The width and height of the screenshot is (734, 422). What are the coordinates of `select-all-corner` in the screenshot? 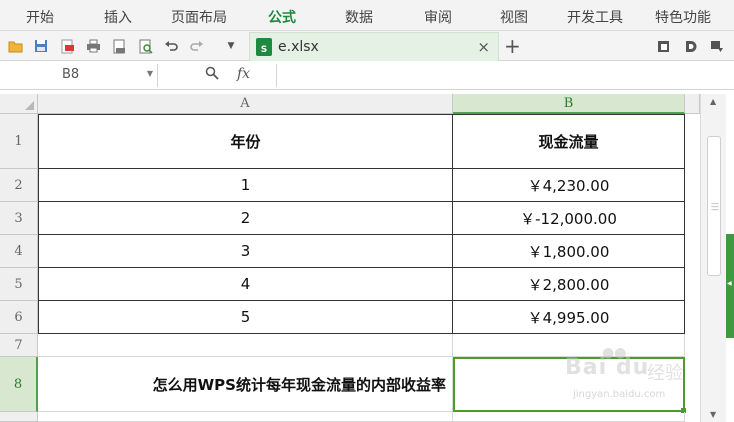 It's located at (19, 104).